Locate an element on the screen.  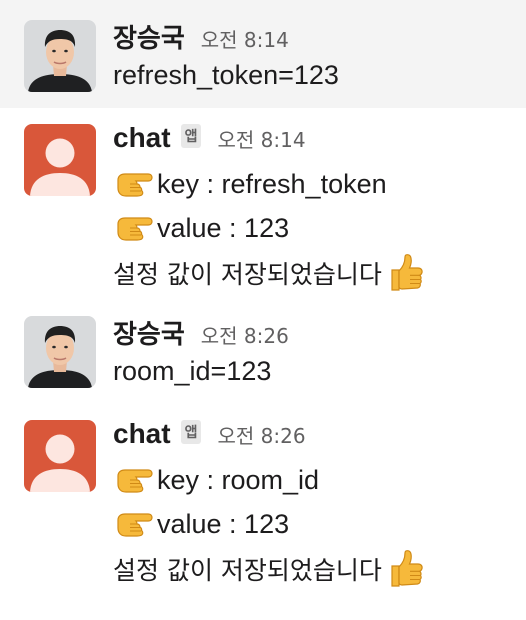
message-header: 장승국 오전 8:14 is located at coordinates (201, 36).